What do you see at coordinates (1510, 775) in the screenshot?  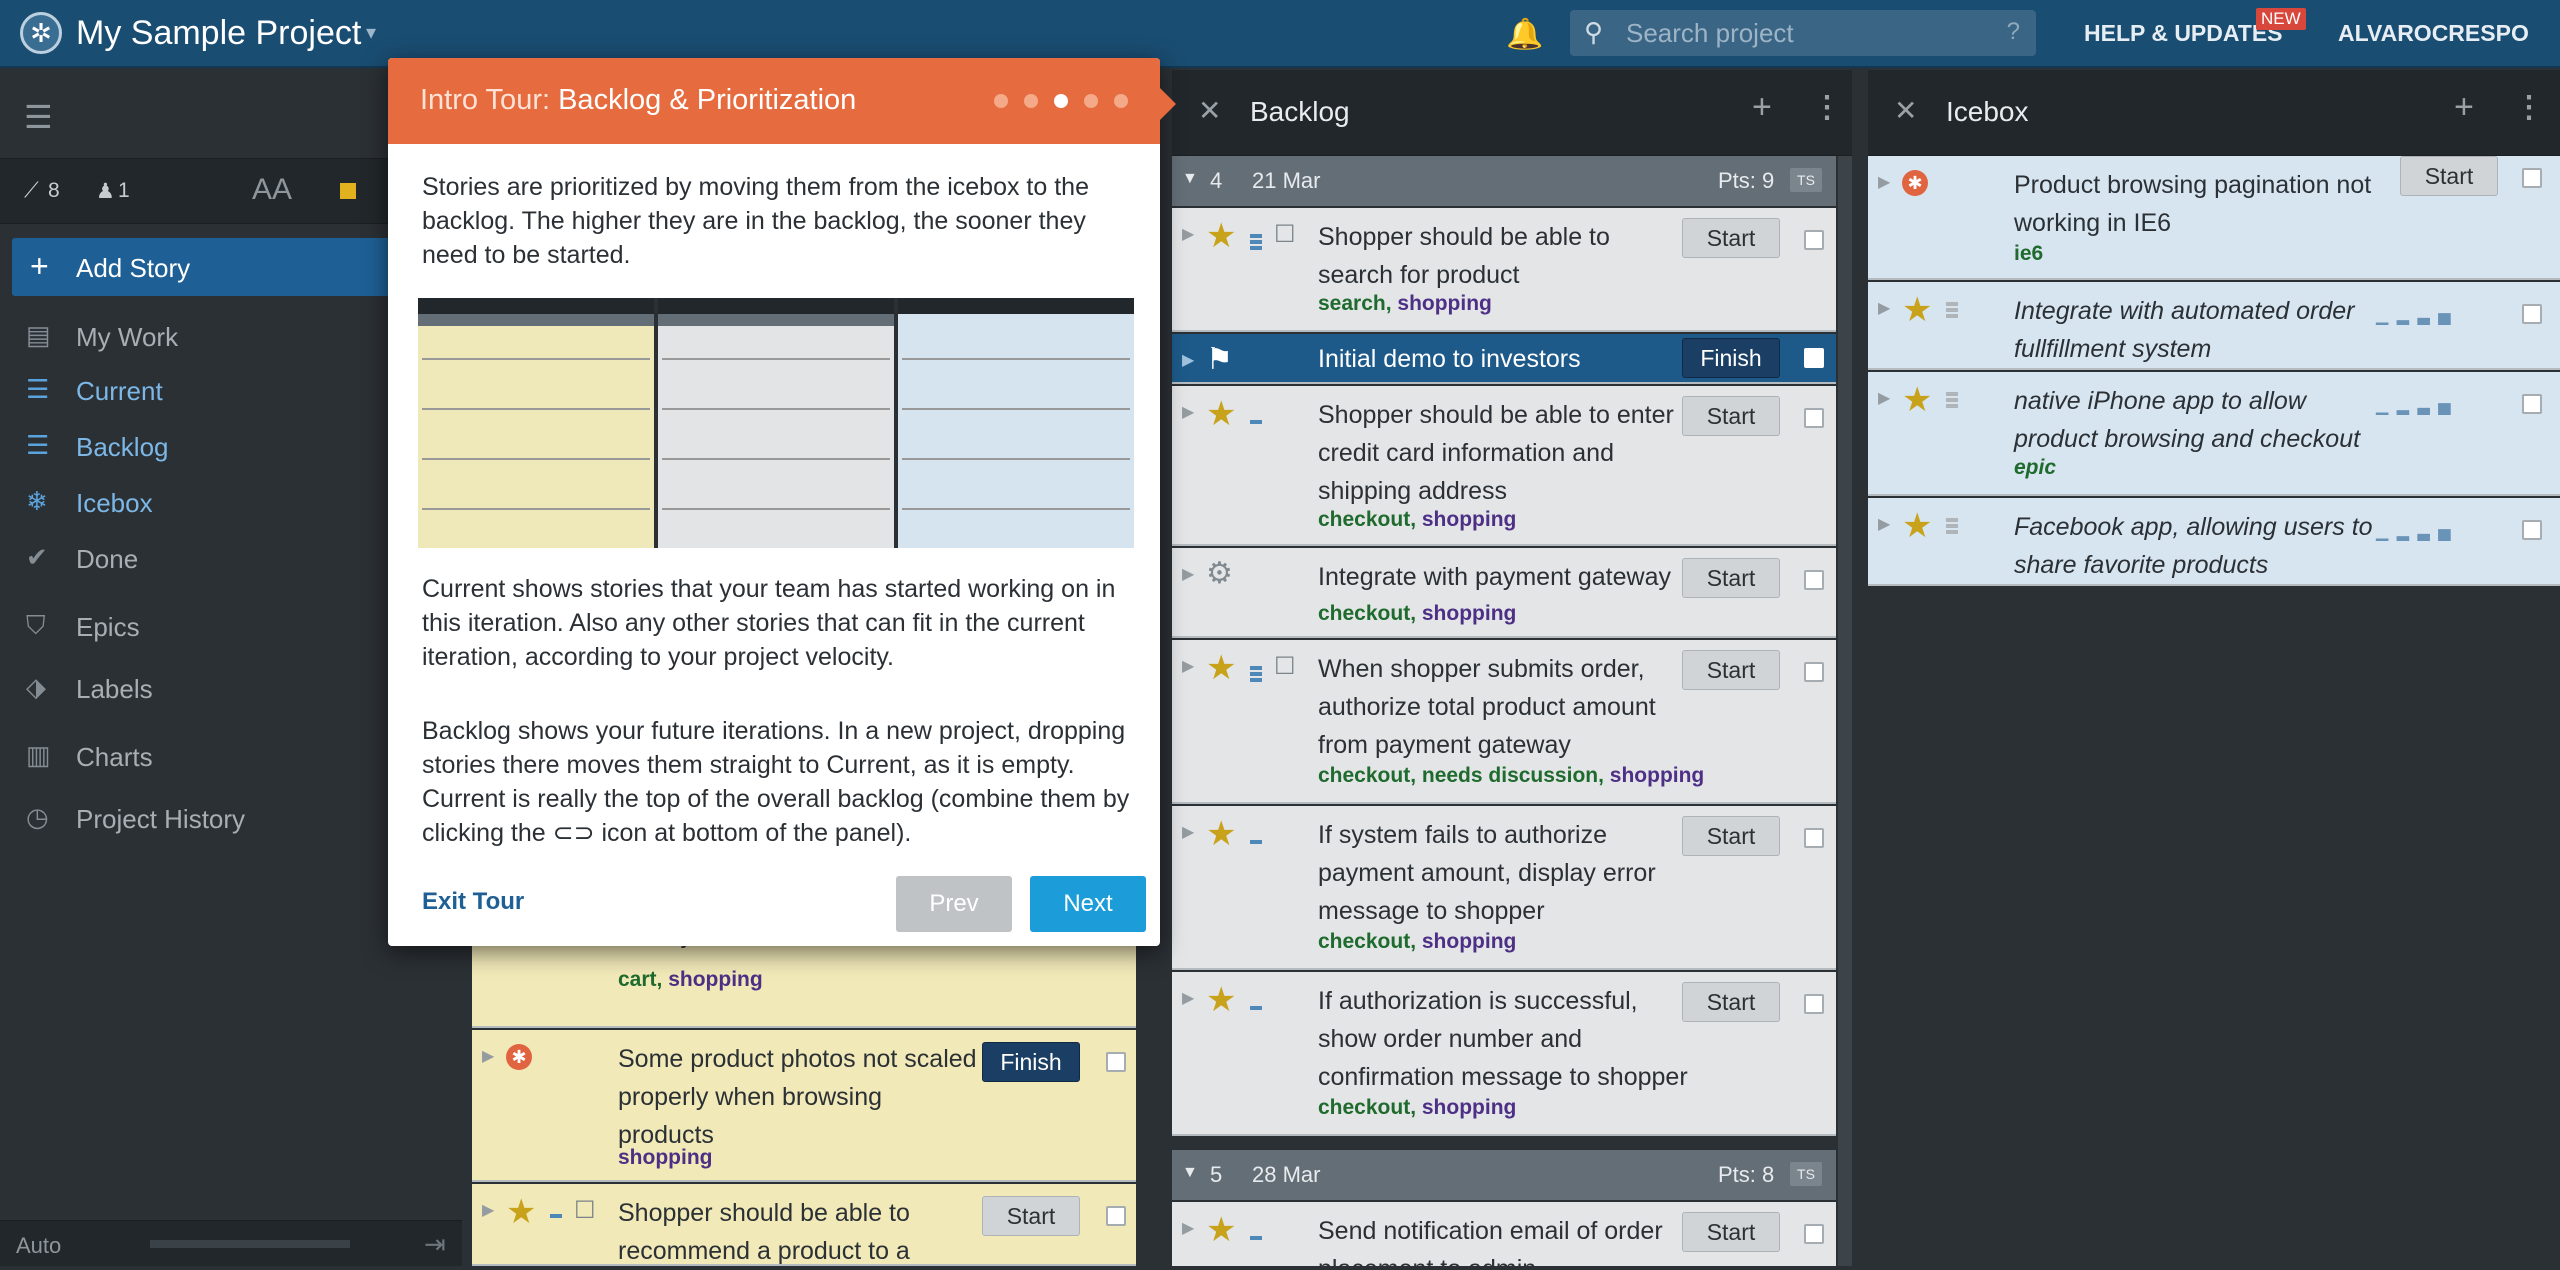 I see `label-tag: needs discussion` at bounding box center [1510, 775].